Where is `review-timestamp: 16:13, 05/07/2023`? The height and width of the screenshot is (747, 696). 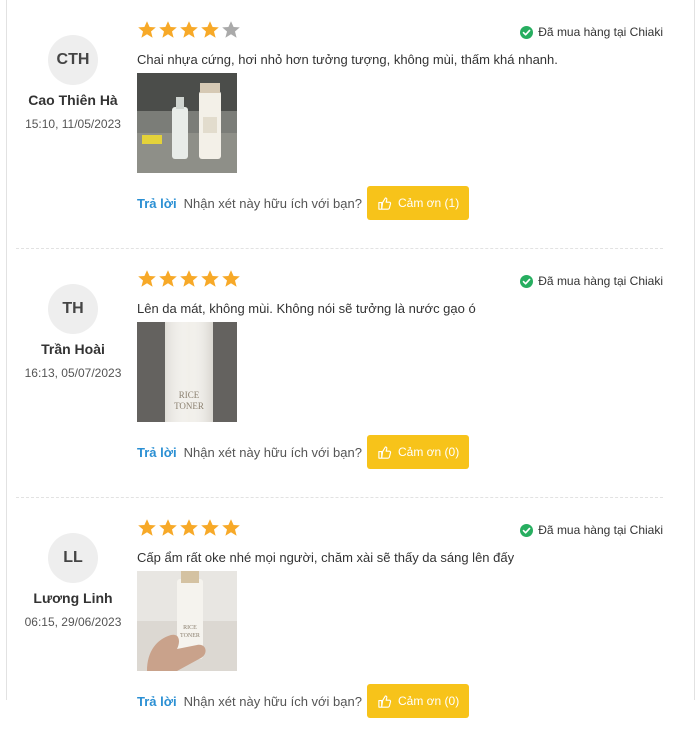
review-timestamp: 16:13, 05/07/2023 is located at coordinates (73, 373).